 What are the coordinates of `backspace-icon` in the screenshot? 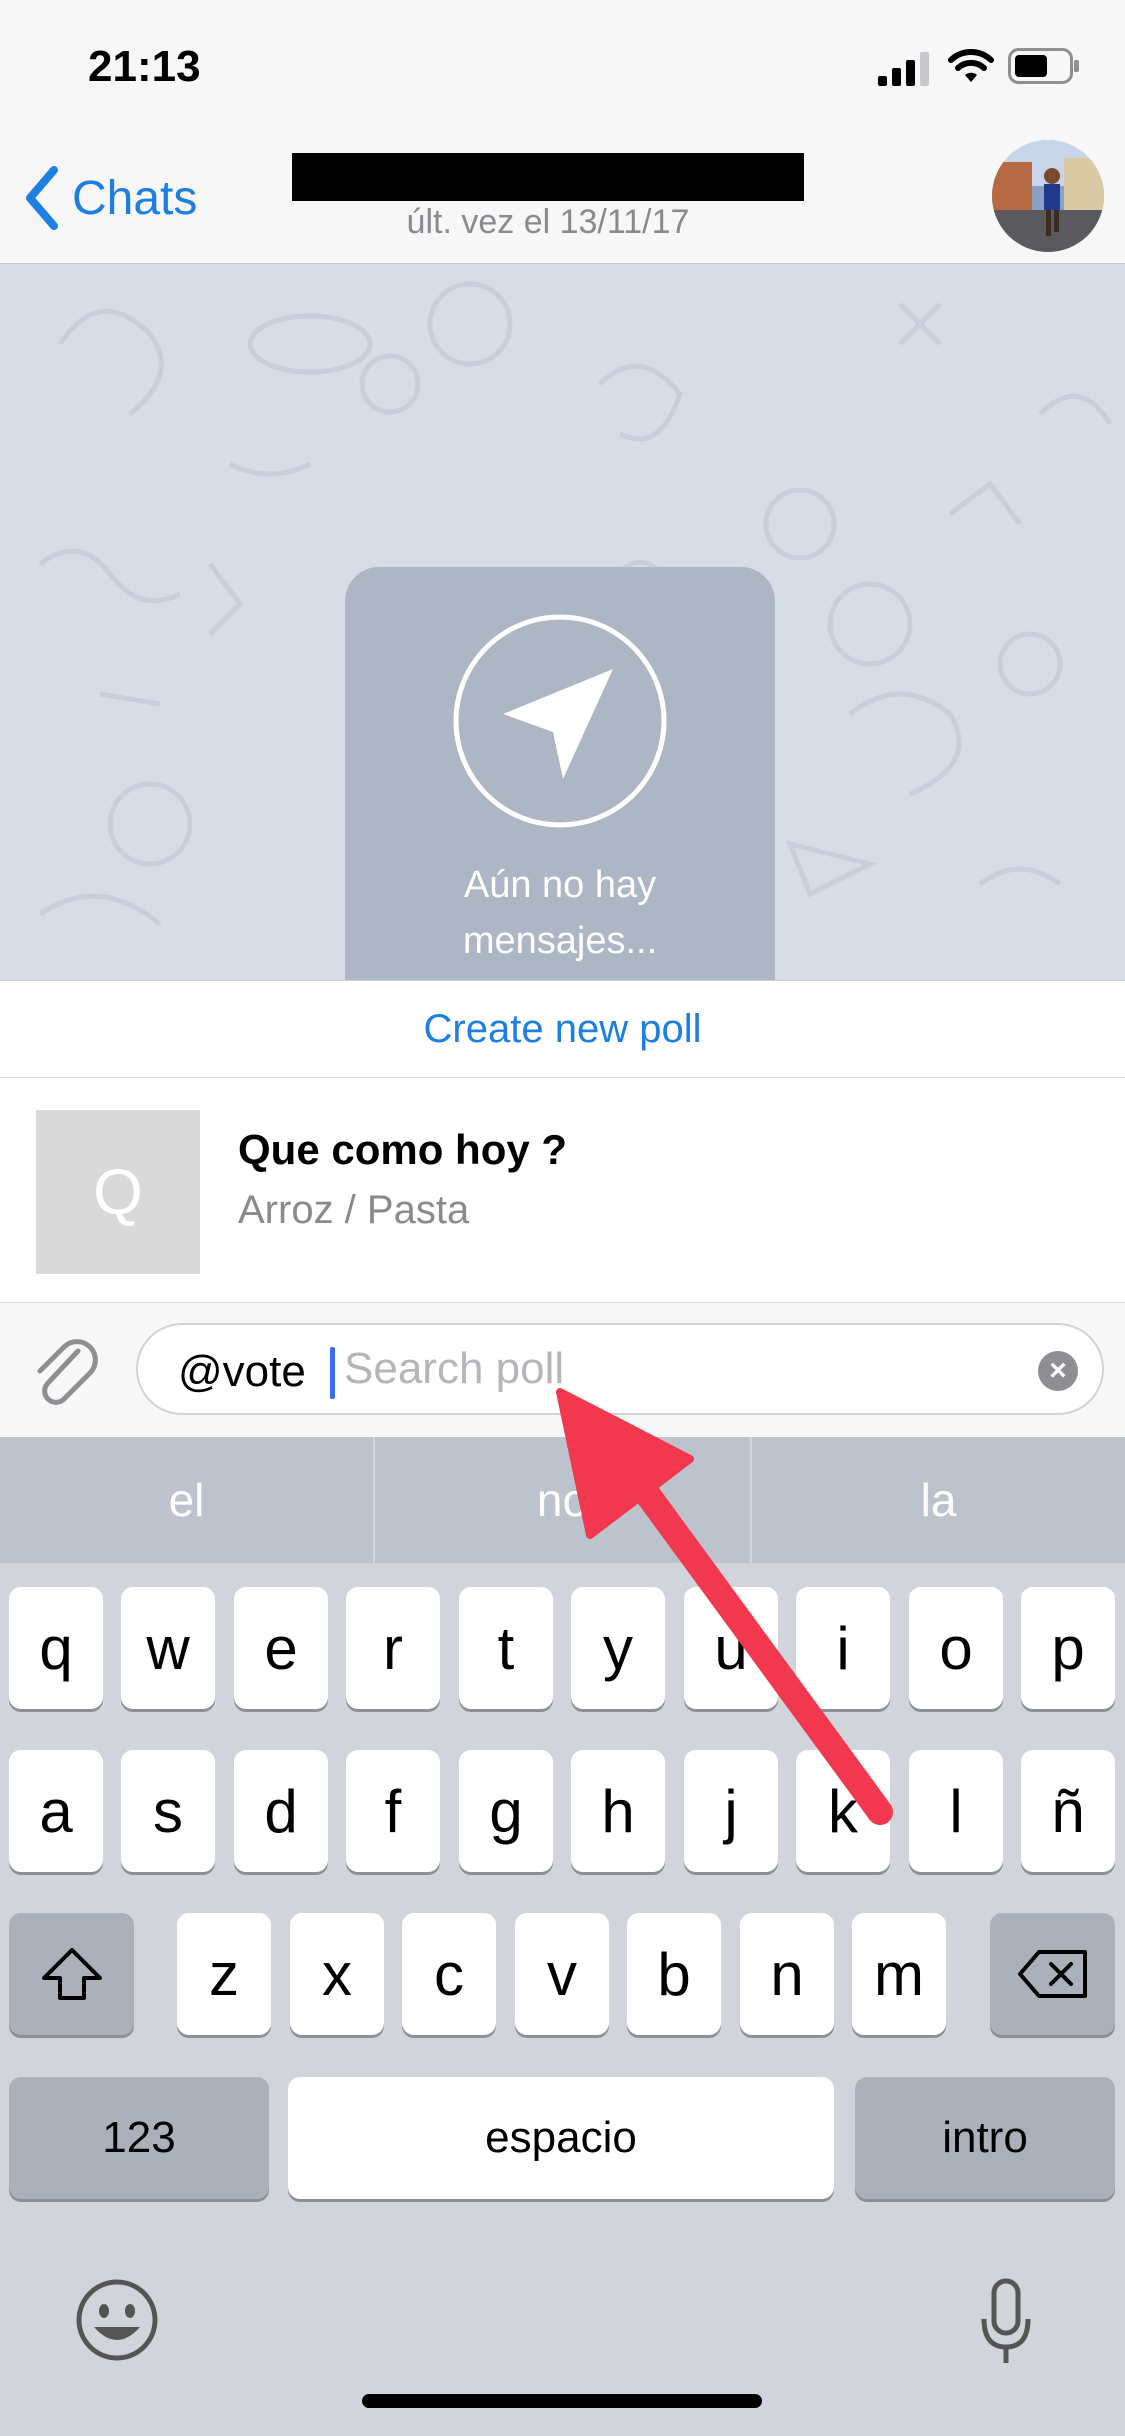 It's located at (1052, 1974).